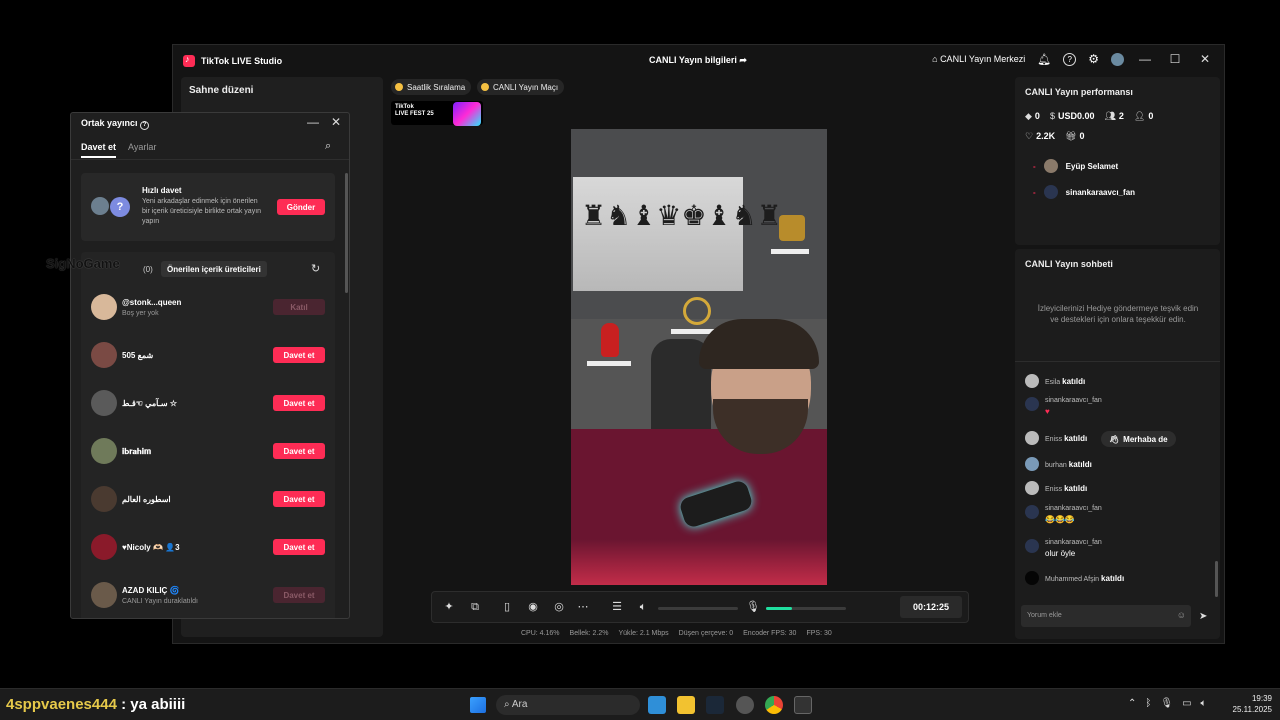 This screenshot has height=720, width=1280. What do you see at coordinates (983, 59) in the screenshot?
I see `live-center-label: CANLI Yayın Merkezi` at bounding box center [983, 59].